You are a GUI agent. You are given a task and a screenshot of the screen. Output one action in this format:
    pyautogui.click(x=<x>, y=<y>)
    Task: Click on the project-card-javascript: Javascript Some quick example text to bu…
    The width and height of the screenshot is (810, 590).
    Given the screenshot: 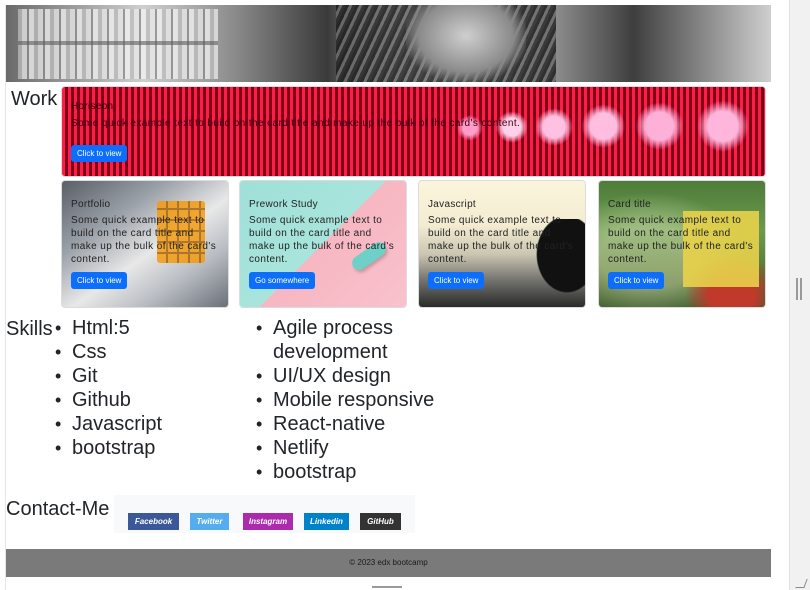 What is the action you would take?
    pyautogui.click(x=502, y=244)
    